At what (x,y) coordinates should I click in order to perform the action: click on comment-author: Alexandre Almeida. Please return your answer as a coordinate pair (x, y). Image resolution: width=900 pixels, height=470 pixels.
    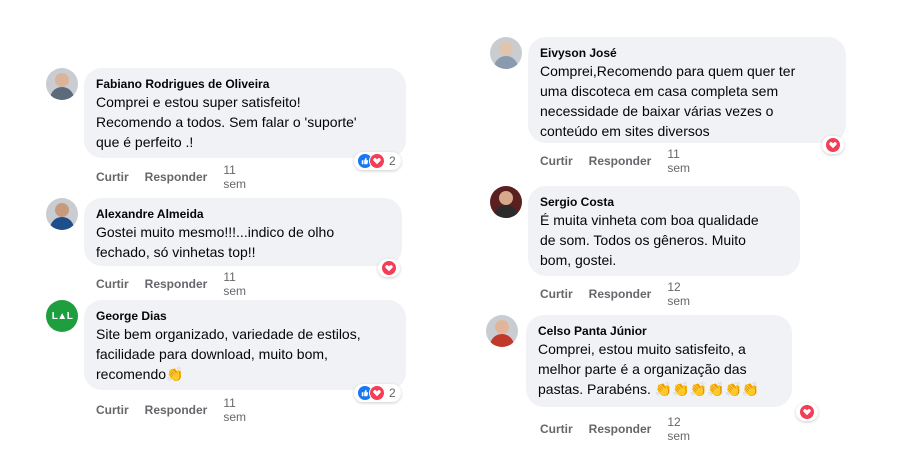
    Looking at the image, I should click on (243, 214).